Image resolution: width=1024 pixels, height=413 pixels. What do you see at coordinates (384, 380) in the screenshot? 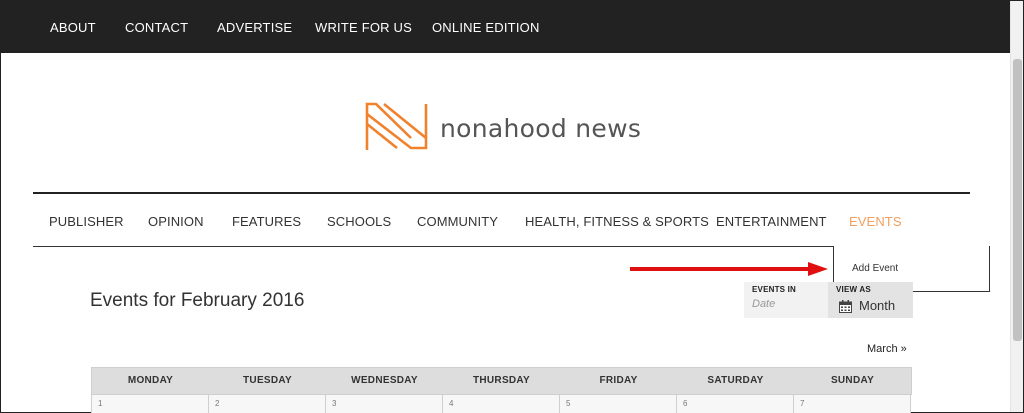
I see `calendar-day-header: WEDNESDAY` at bounding box center [384, 380].